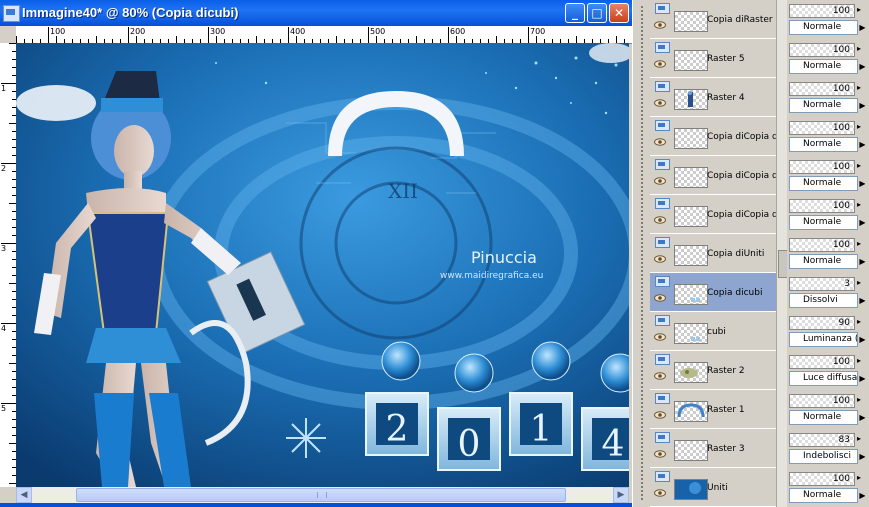 This screenshot has width=869, height=507. Describe the element at coordinates (822, 284) in the screenshot. I see `opacity-slider: 3` at that location.